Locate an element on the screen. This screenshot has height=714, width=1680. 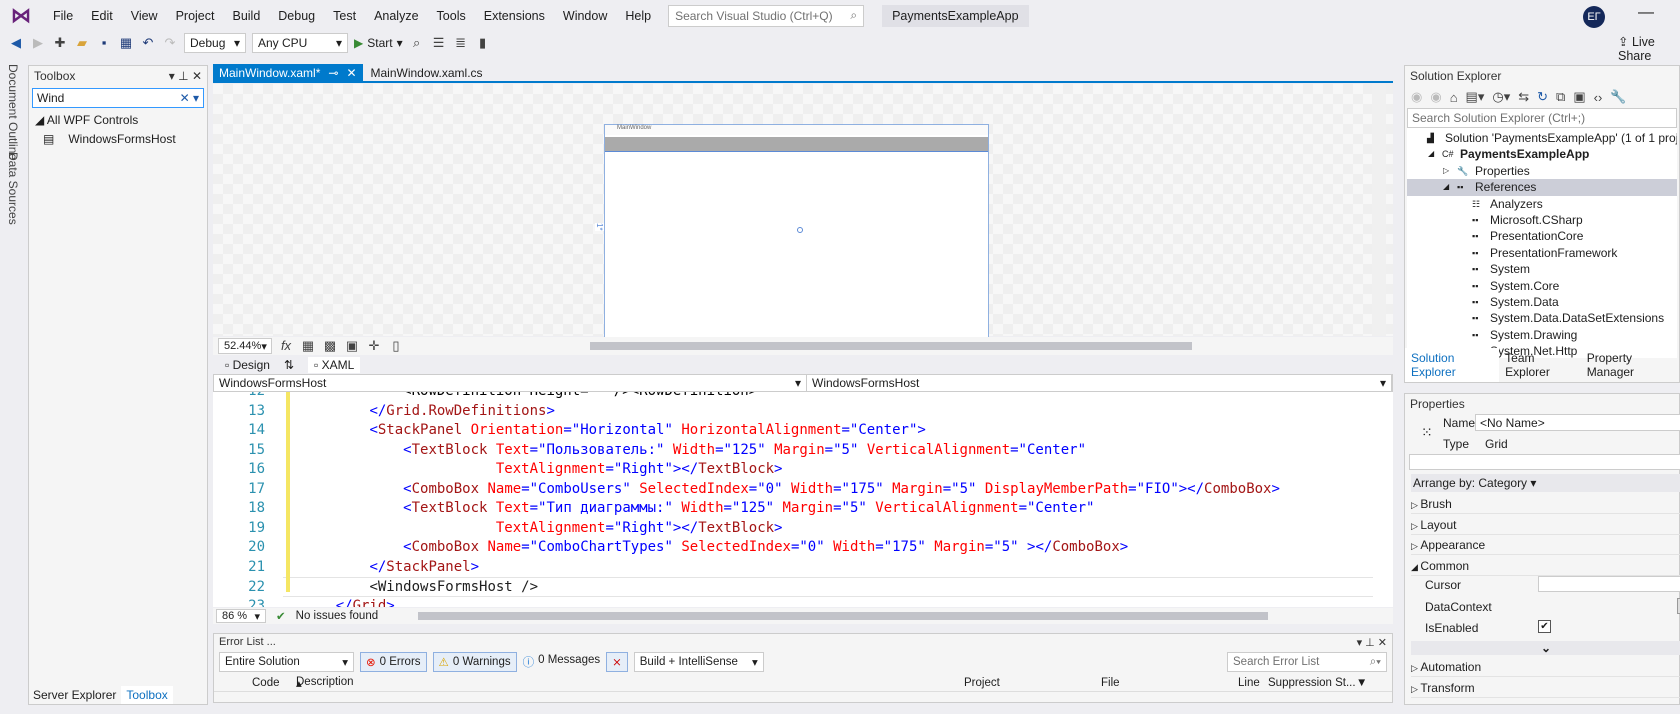
menu-test: Test is located at coordinates (344, 16).